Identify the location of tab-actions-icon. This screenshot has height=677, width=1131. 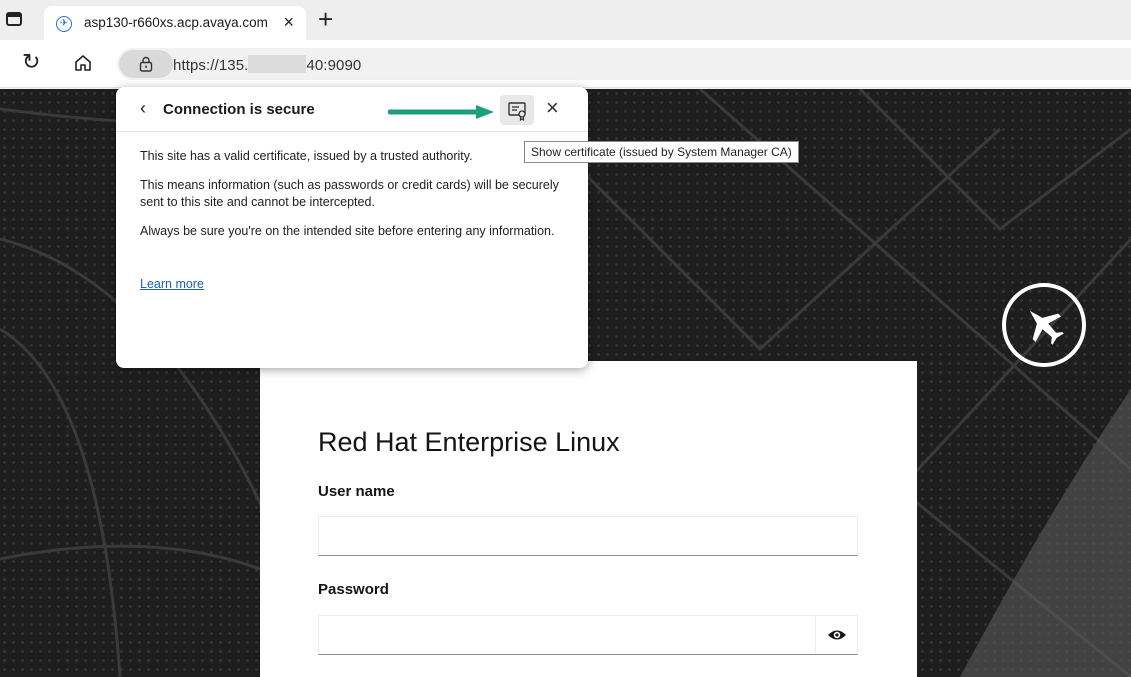
(14, 19).